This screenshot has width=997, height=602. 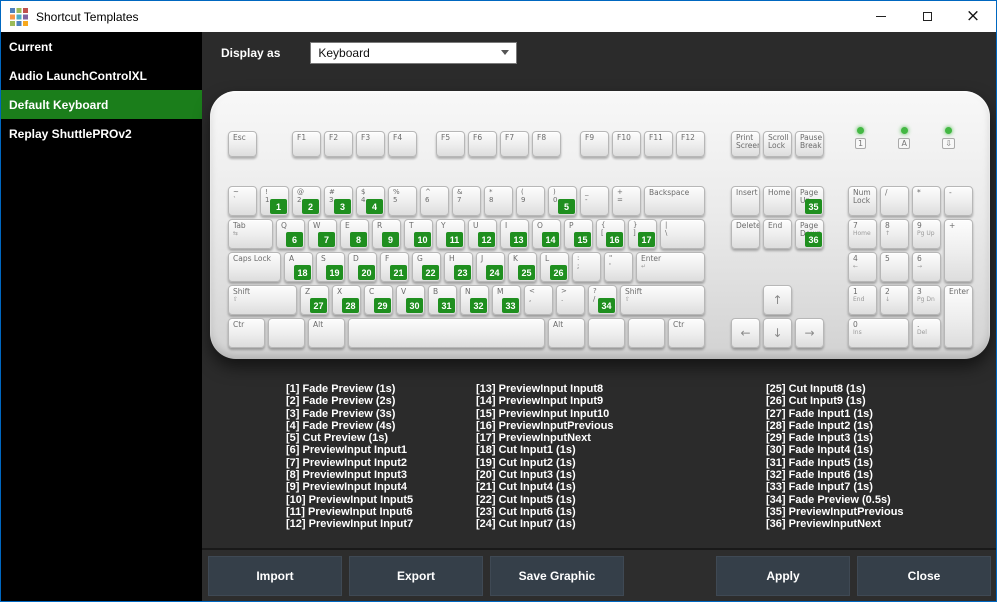 I want to click on shortcut-badge-36: 36, so click(x=813, y=239).